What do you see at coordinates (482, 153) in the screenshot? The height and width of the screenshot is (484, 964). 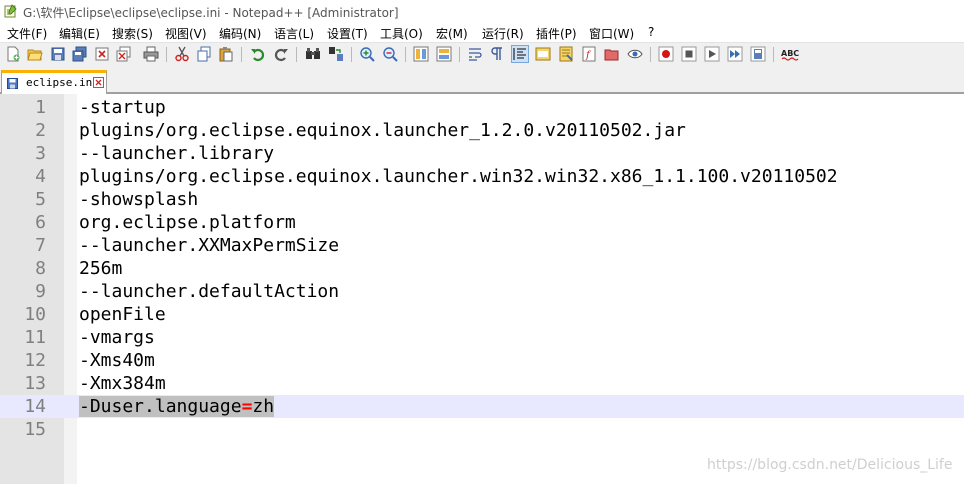 I see `code-line: 3 --launcher.library` at bounding box center [482, 153].